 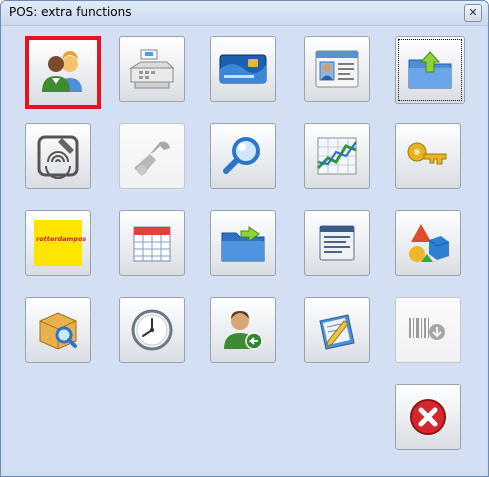 What do you see at coordinates (70, 12) in the screenshot?
I see `window-title: POS: extra functions` at bounding box center [70, 12].